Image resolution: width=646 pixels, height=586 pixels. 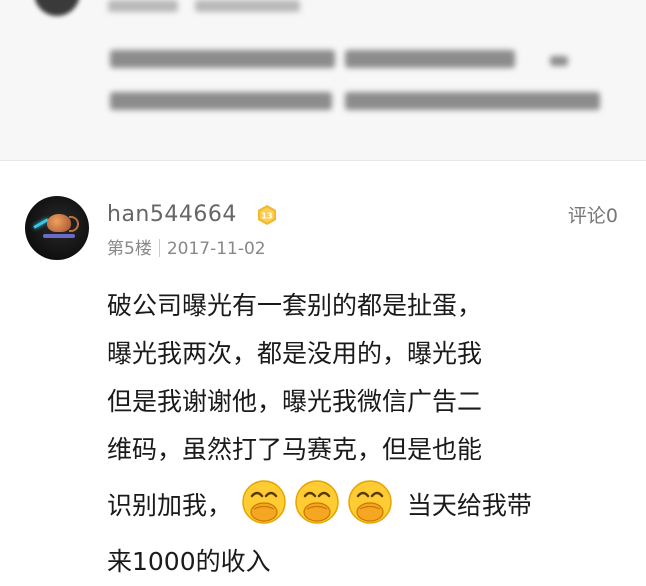 I want to click on divider, so click(x=323, y=160).